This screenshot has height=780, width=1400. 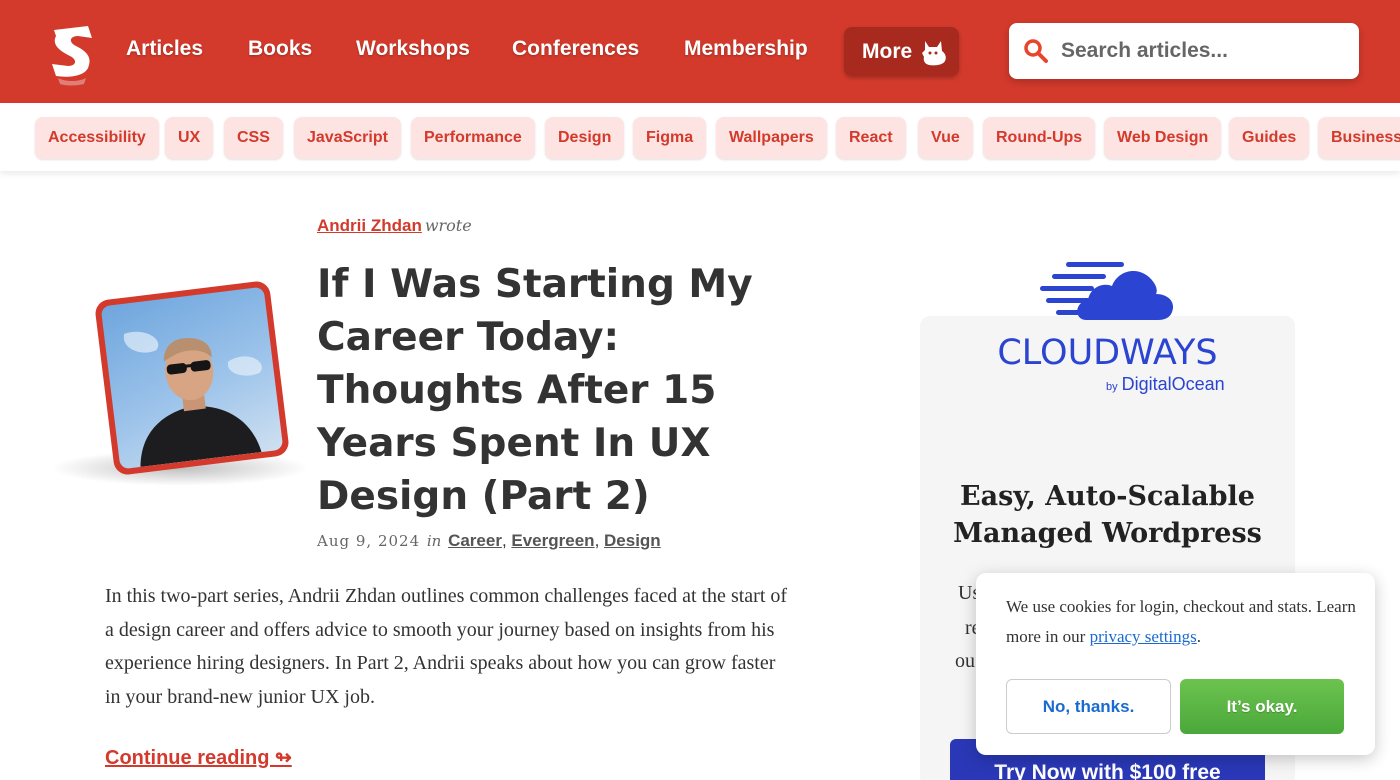 I want to click on nav-articles: Articles, so click(x=164, y=49).